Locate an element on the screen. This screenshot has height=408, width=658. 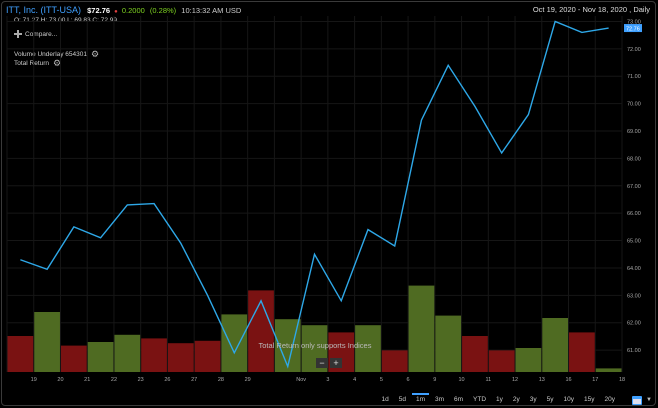
period-1m: 1m is located at coordinates (420, 398).